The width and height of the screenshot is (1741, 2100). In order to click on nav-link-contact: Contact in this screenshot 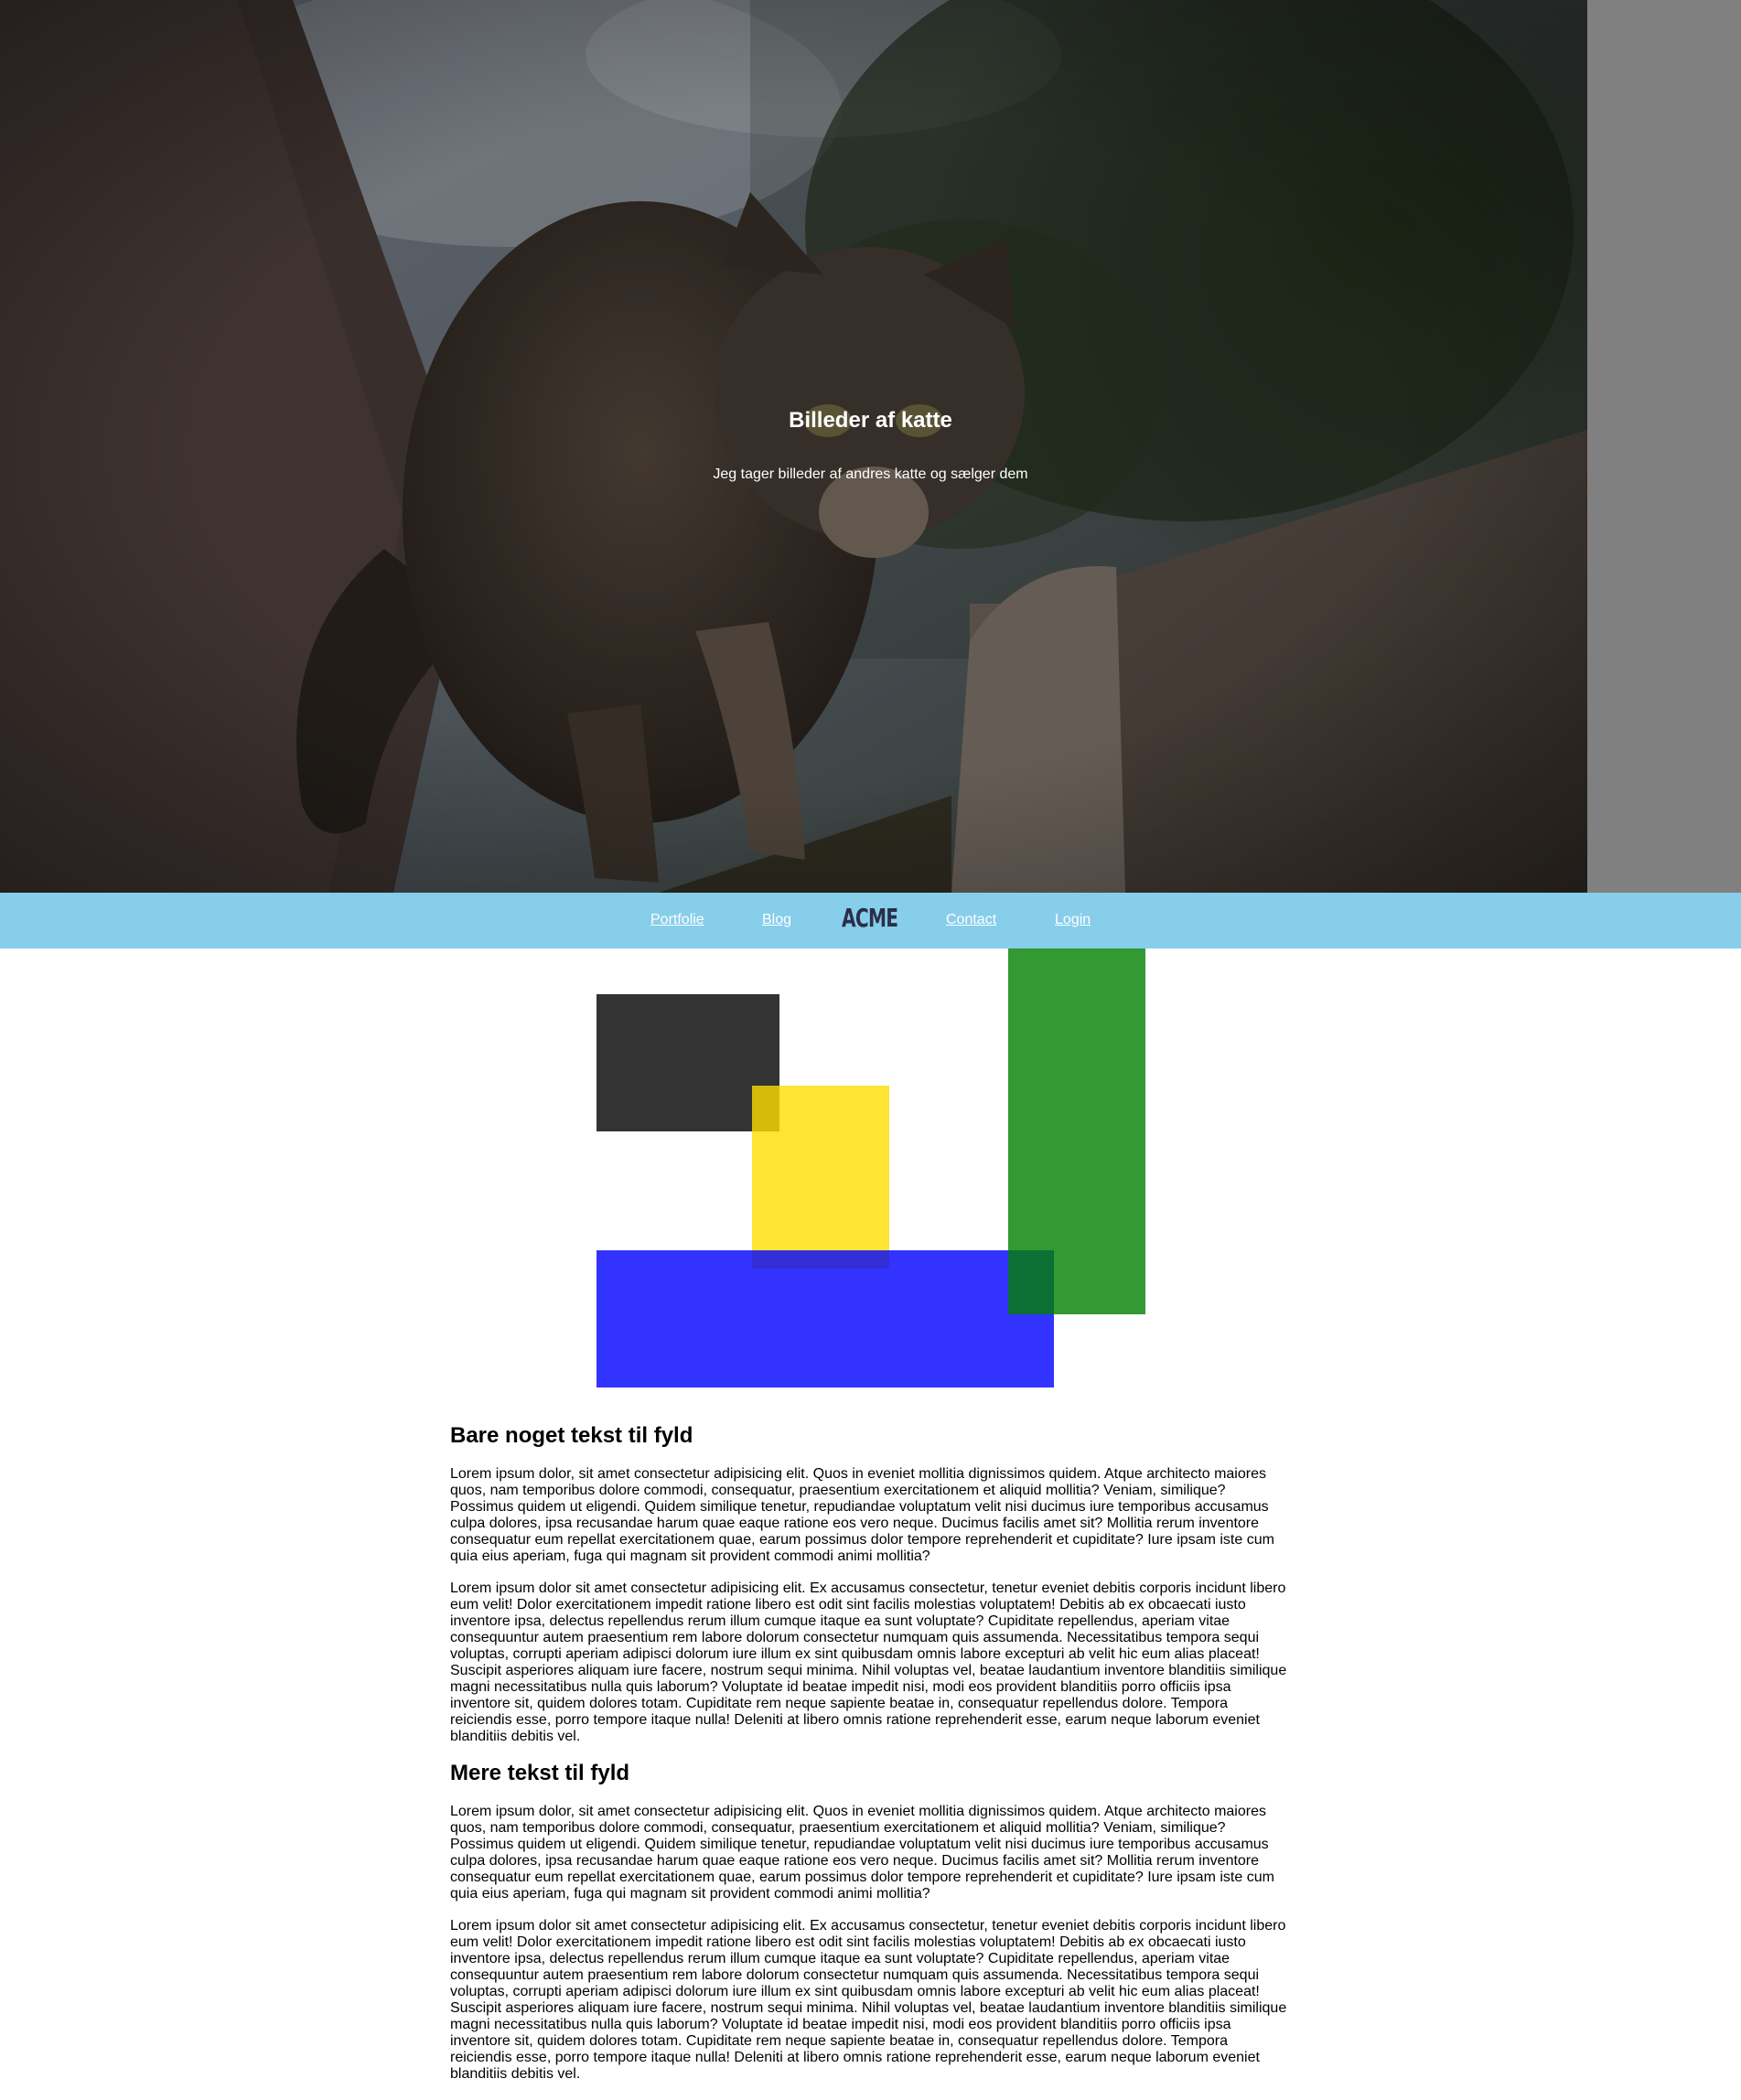, I will do `click(971, 920)`.